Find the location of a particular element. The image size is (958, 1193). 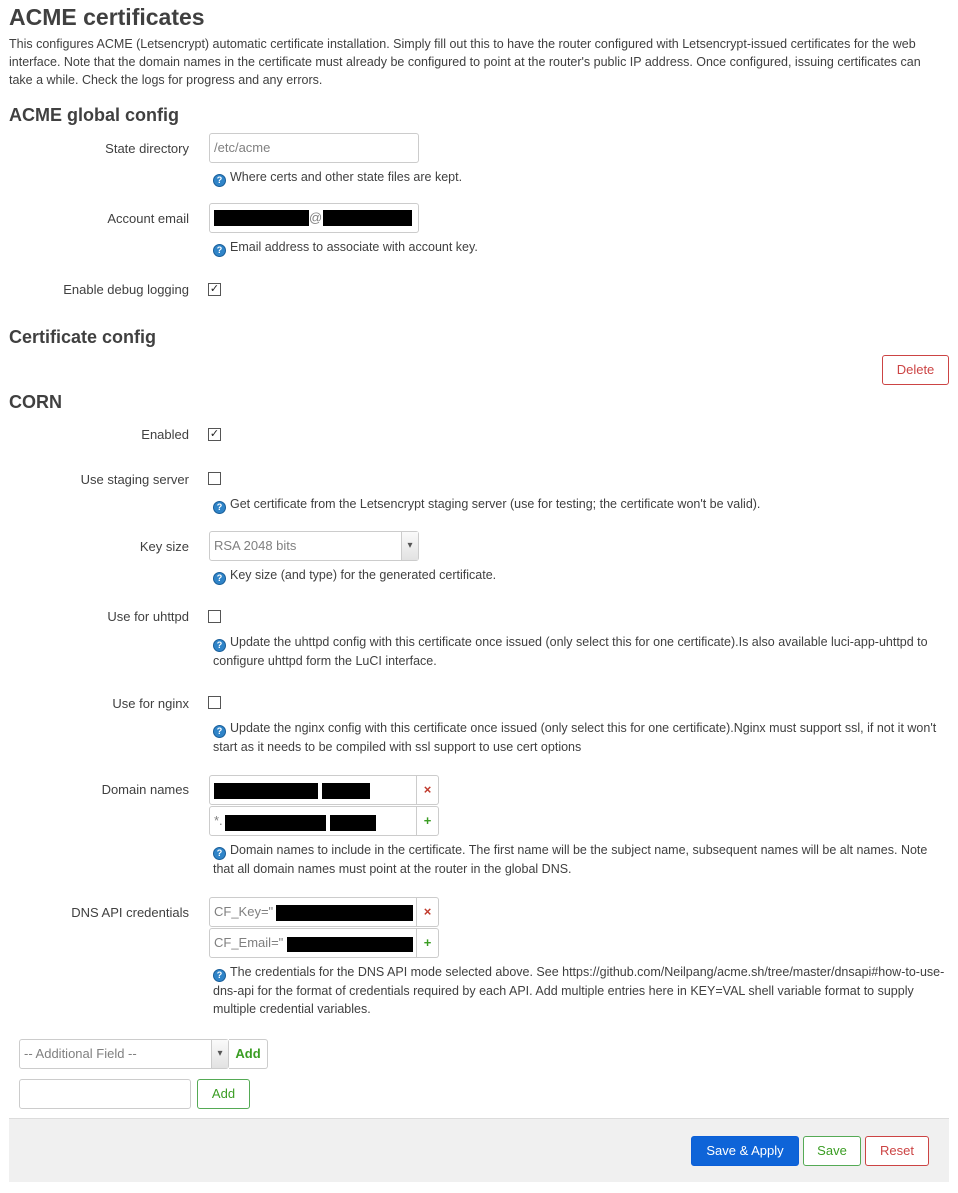

staging-server-label: Use staging server is located at coordinates (134, 479).